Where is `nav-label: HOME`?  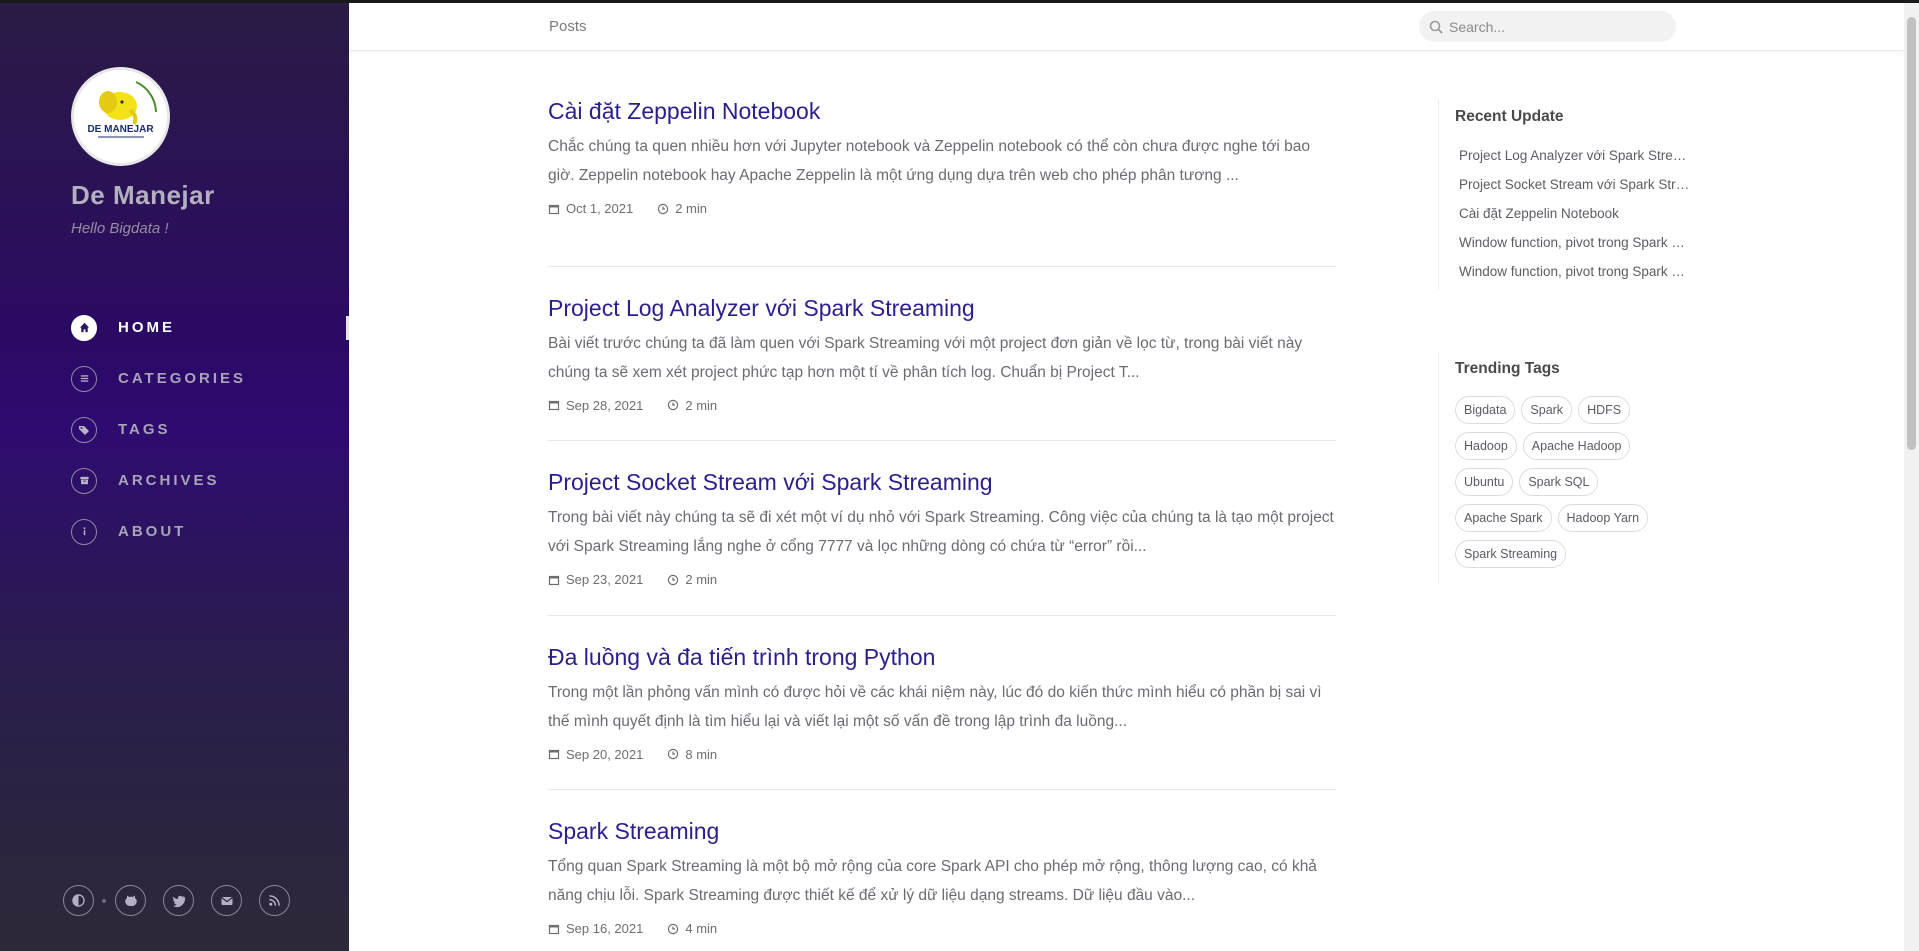 nav-label: HOME is located at coordinates (146, 327).